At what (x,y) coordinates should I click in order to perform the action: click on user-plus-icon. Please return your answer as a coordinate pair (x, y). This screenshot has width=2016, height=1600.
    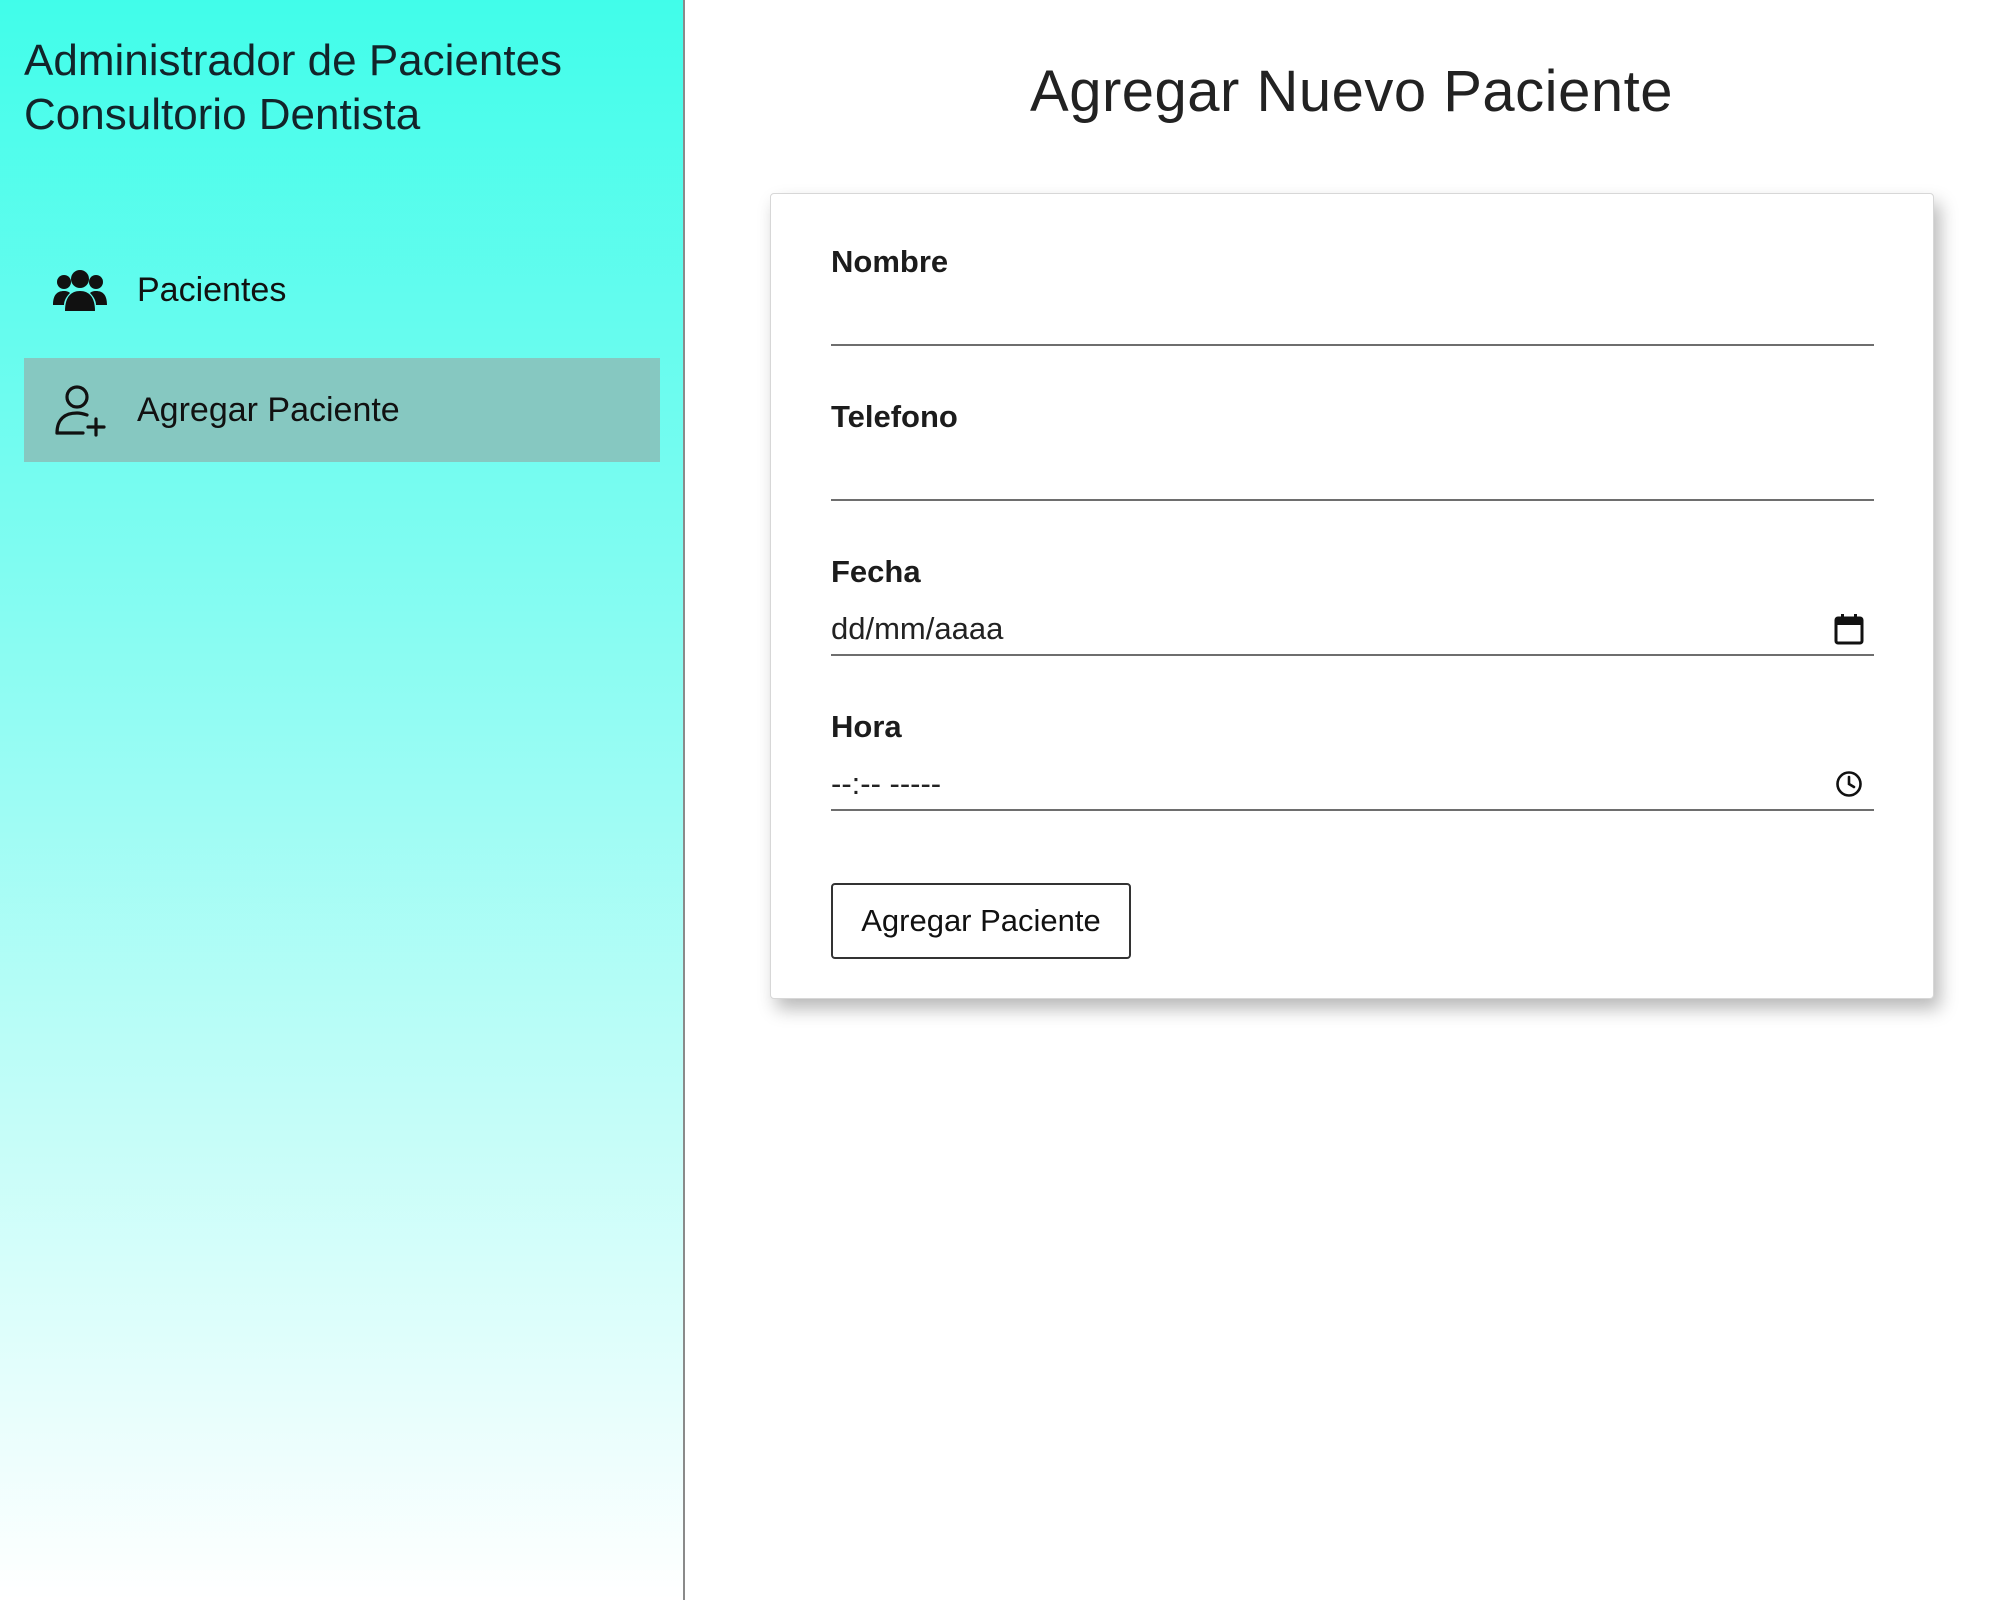
    Looking at the image, I should click on (80, 410).